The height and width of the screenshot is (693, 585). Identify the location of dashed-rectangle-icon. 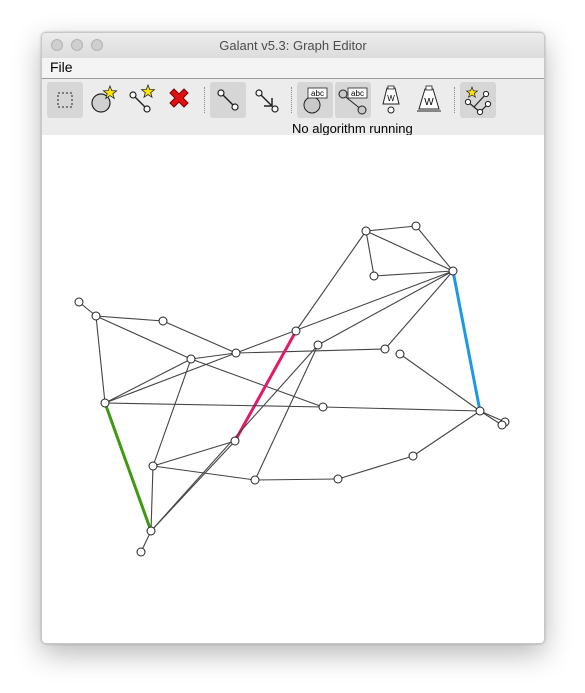
(65, 100).